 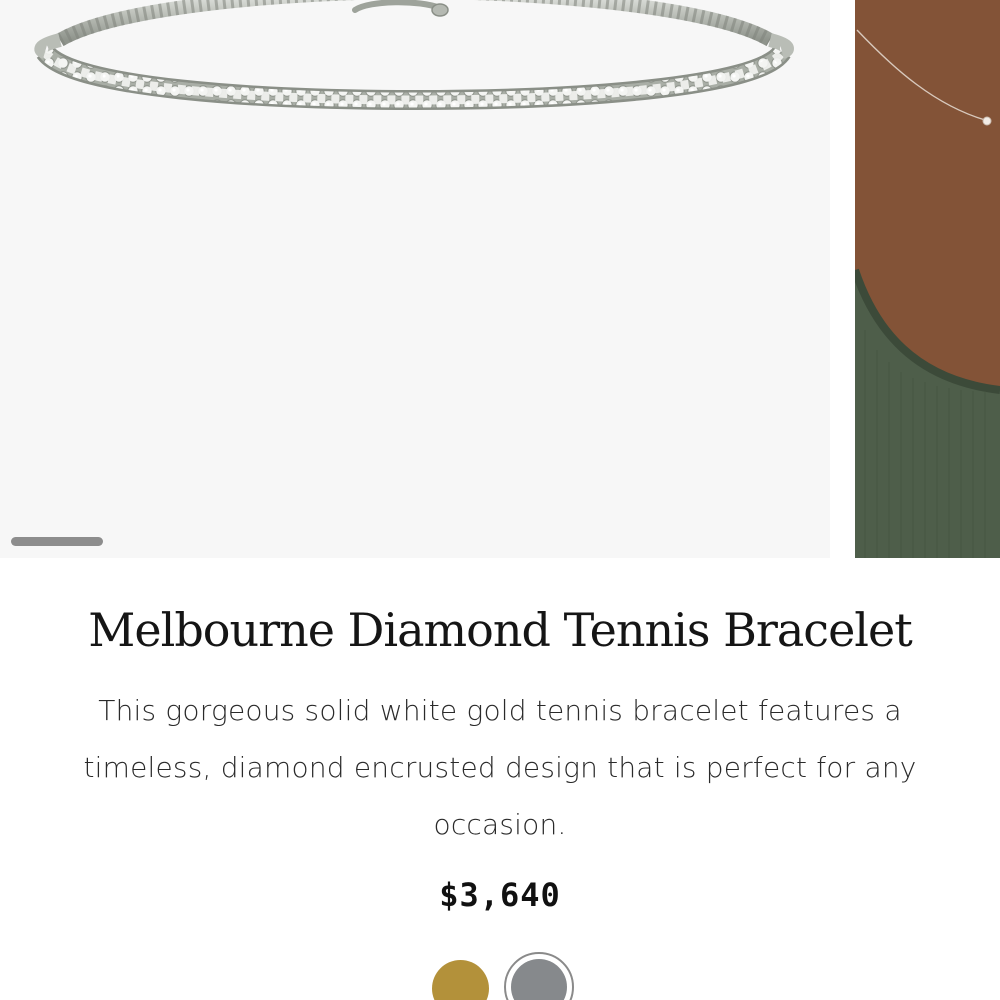 What do you see at coordinates (500, 630) in the screenshot?
I see `product-title: Melbourne Diamond Tennis Bracelet` at bounding box center [500, 630].